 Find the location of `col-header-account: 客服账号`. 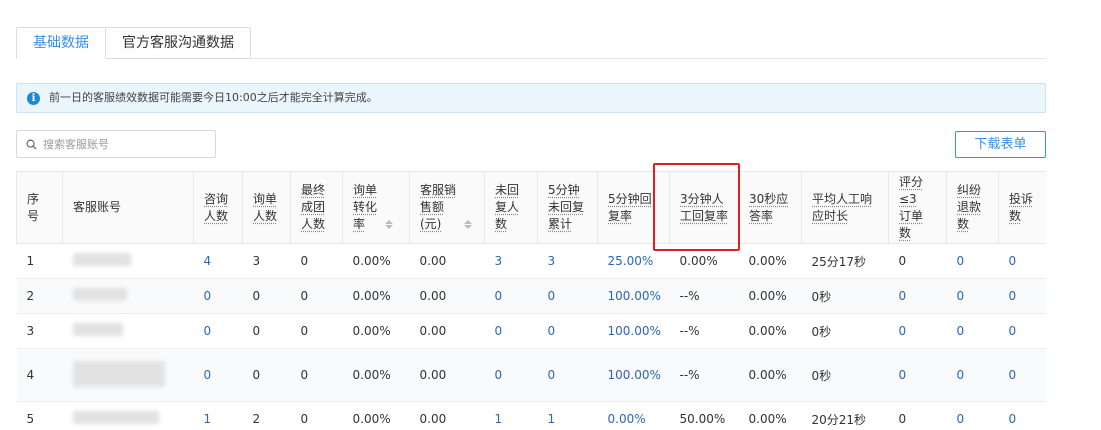

col-header-account: 客服账号 is located at coordinates (128, 207).